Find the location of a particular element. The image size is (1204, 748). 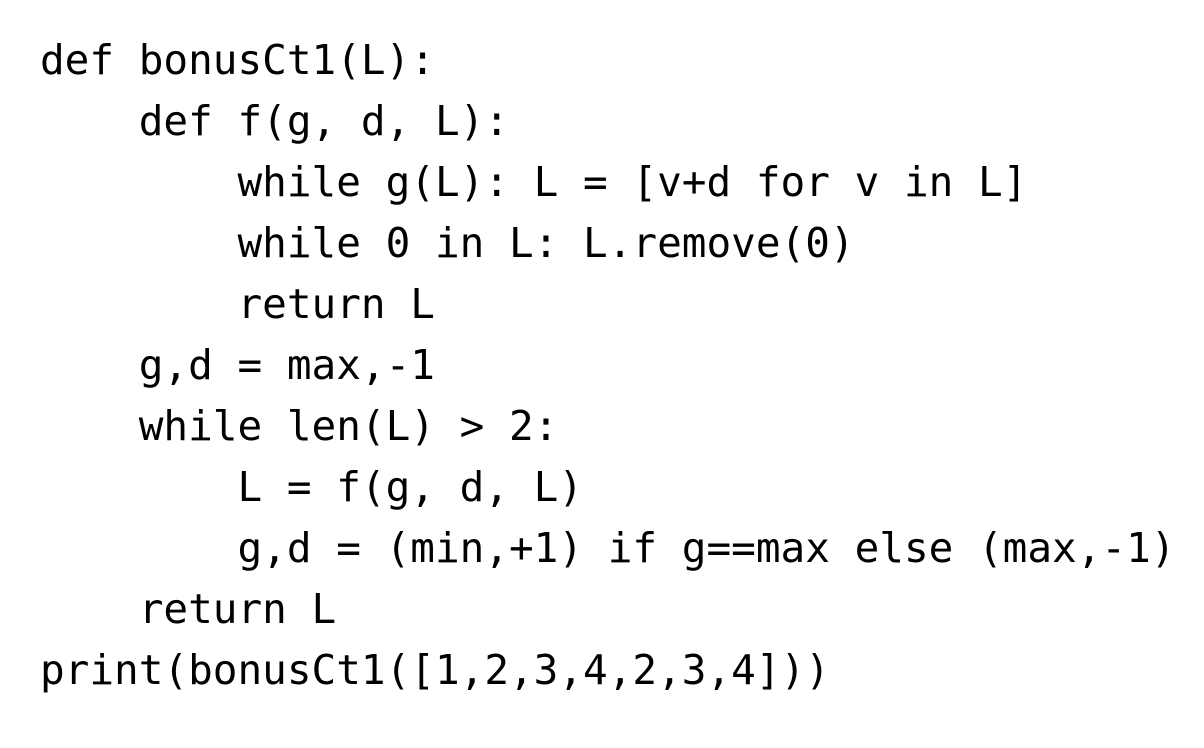

code-line: print(bonusCt1([1,2,3,4,2,3,4])) is located at coordinates (435, 670).